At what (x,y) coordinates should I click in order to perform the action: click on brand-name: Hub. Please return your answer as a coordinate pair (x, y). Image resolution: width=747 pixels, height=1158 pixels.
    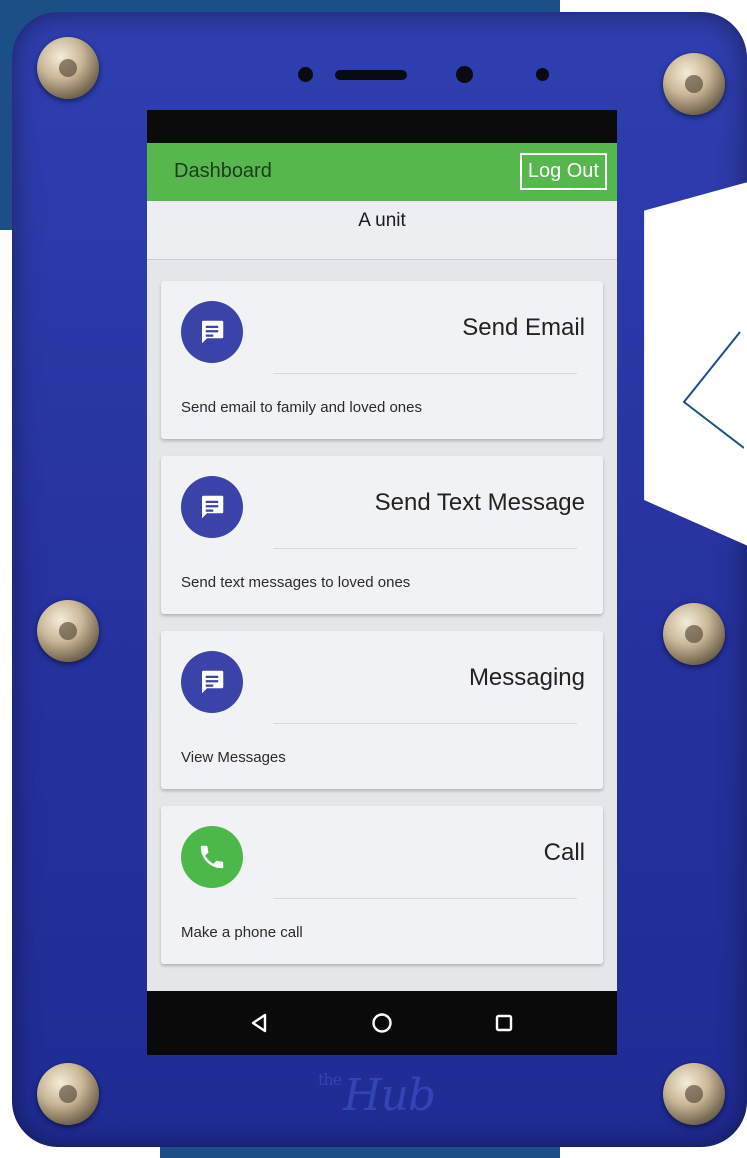
    Looking at the image, I should click on (389, 1095).